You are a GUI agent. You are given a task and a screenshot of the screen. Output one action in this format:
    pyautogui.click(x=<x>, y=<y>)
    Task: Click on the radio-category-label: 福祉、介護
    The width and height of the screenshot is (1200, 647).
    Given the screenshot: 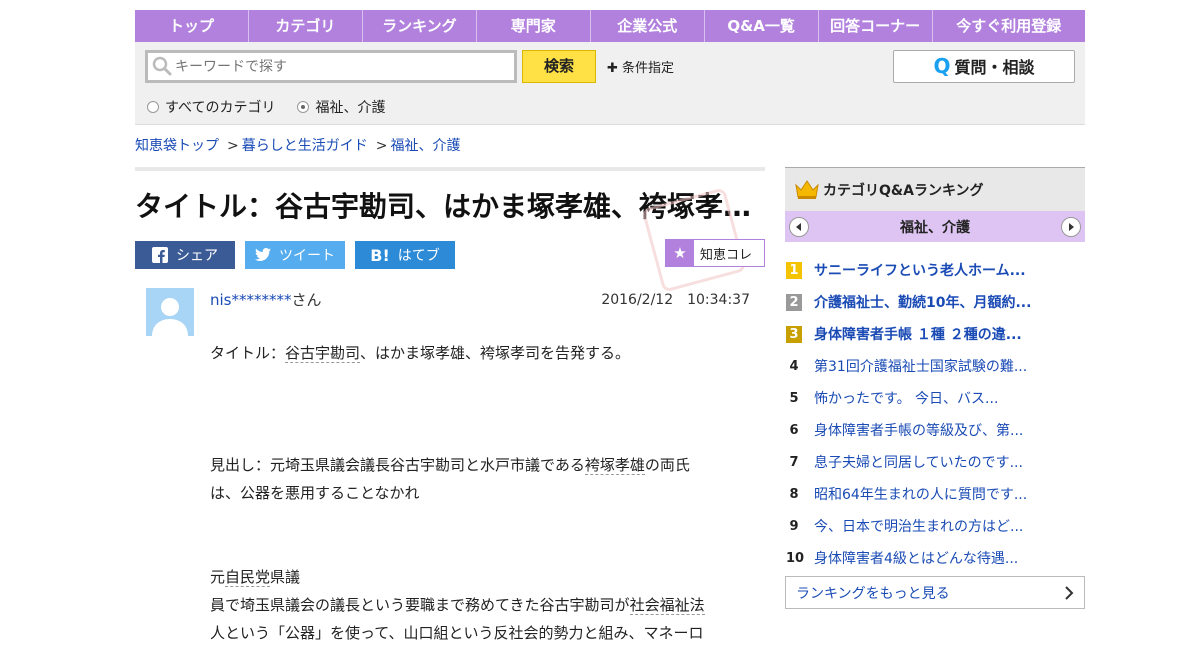 What is the action you would take?
    pyautogui.click(x=350, y=108)
    